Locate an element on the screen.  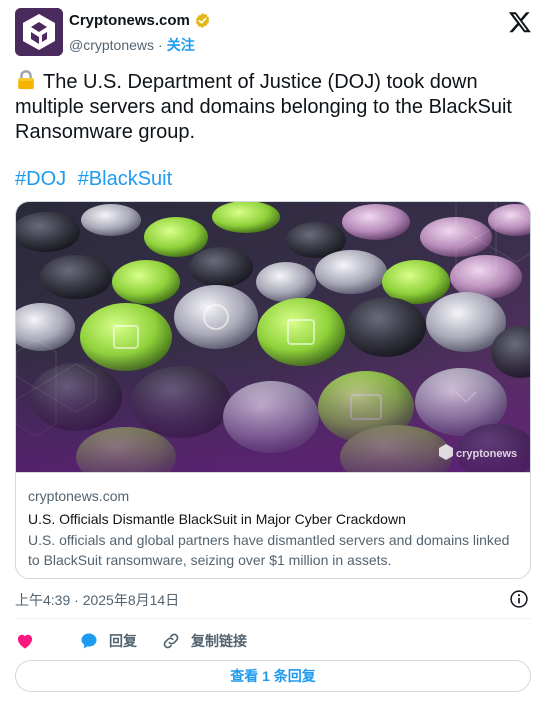
verified-badge-icon is located at coordinates (202, 20).